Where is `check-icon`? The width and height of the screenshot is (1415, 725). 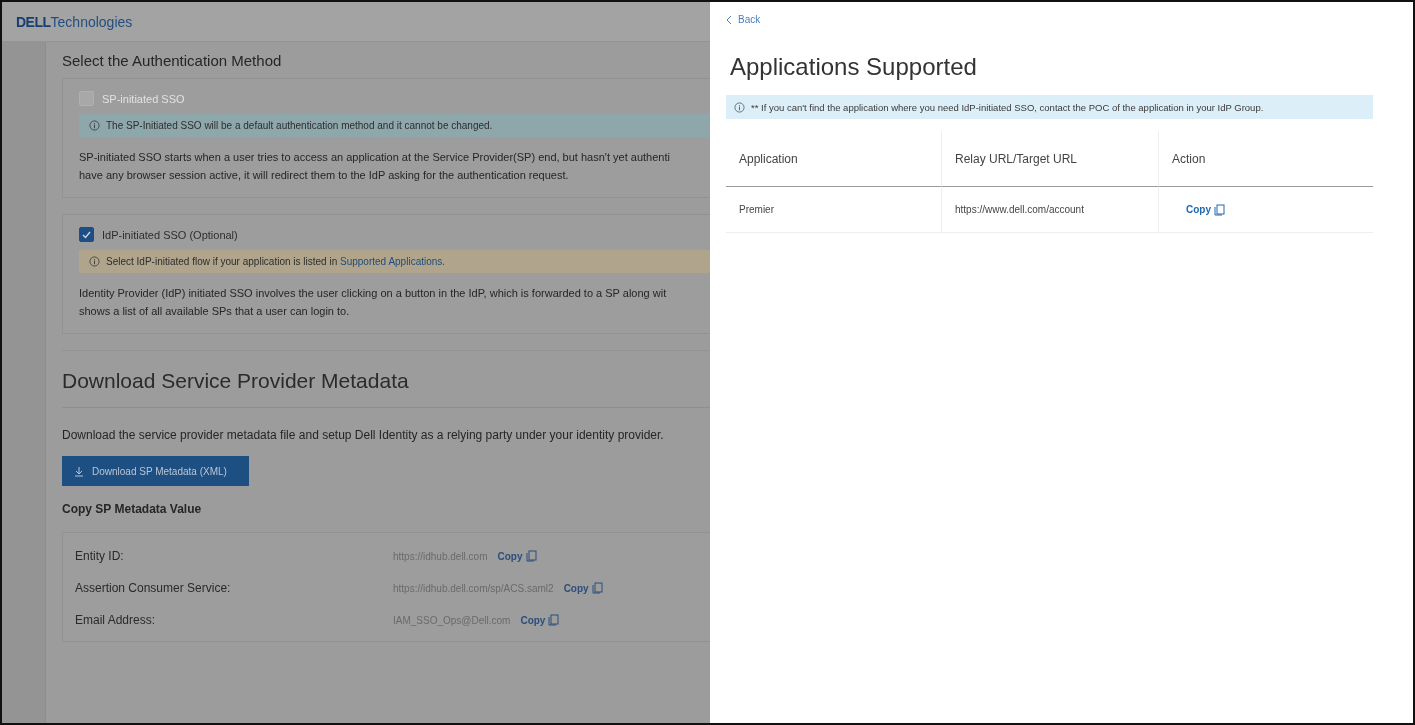
check-icon is located at coordinates (86, 234).